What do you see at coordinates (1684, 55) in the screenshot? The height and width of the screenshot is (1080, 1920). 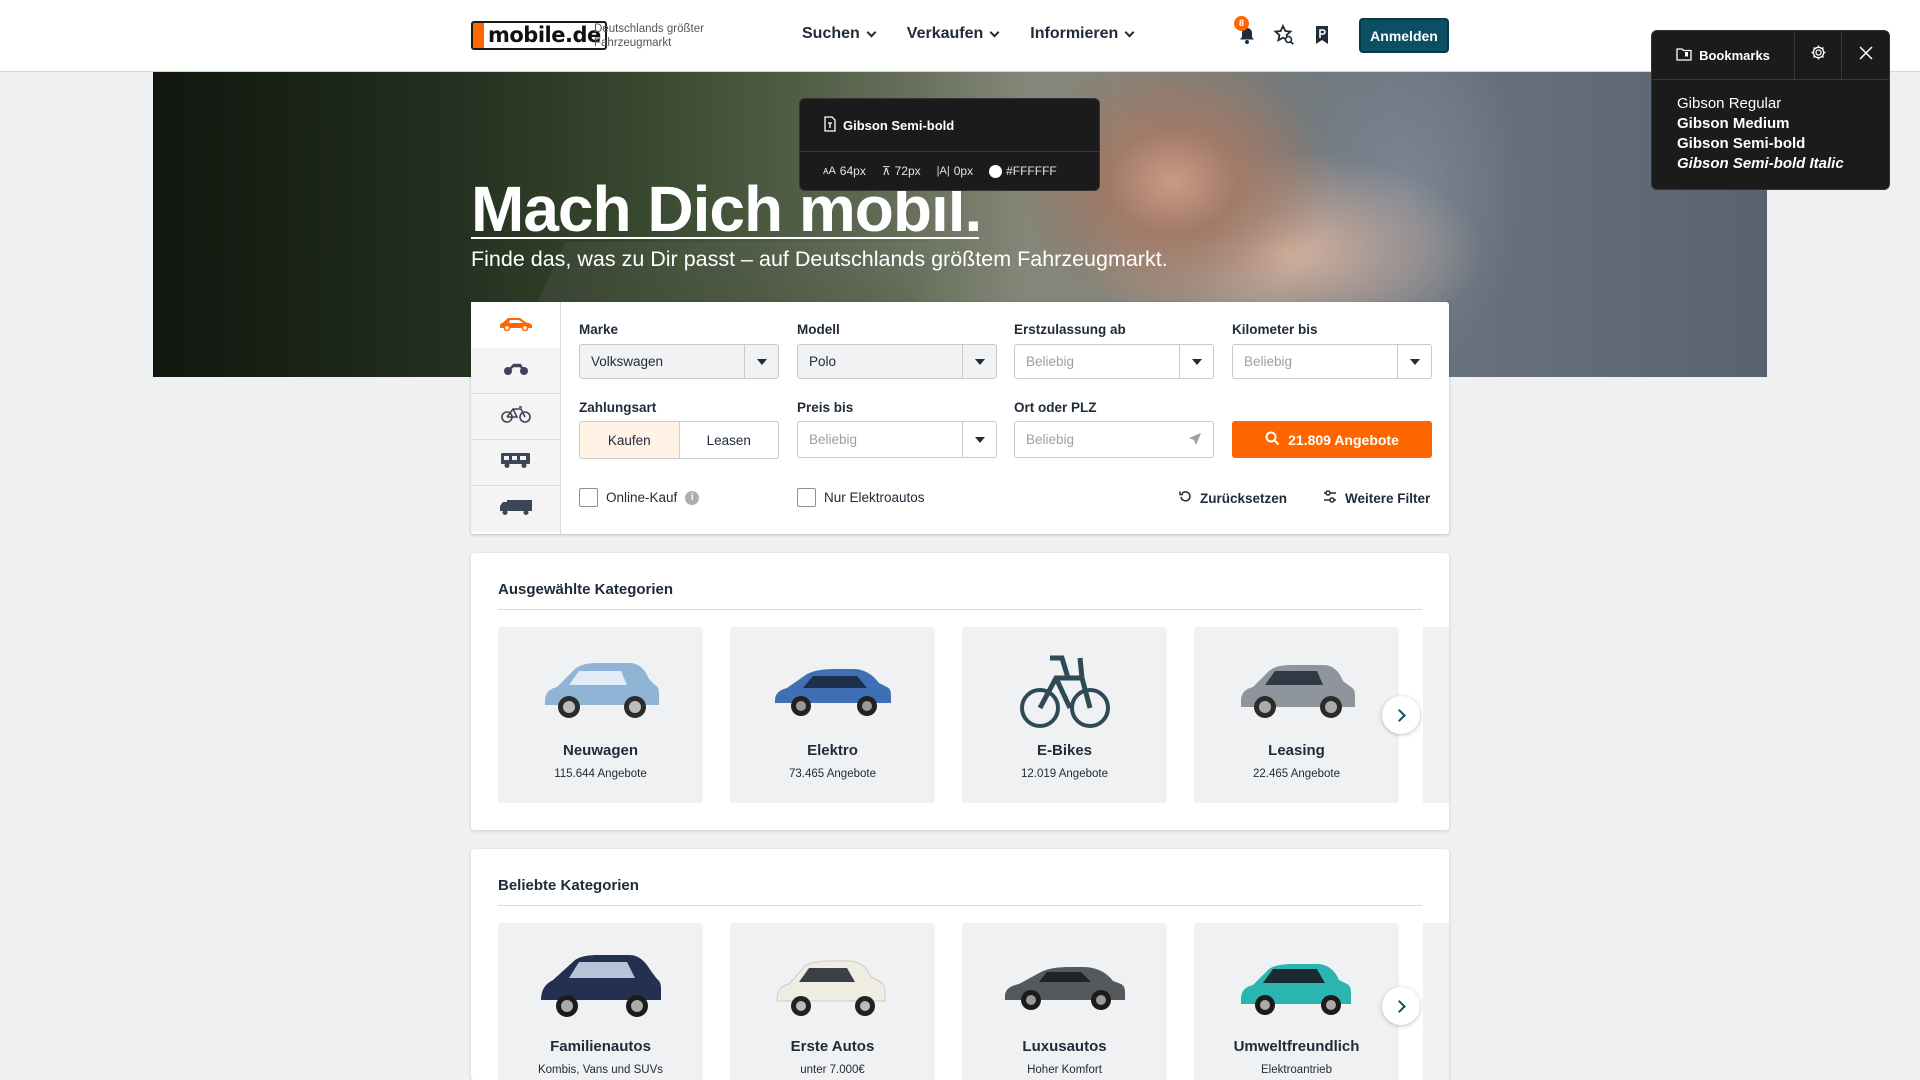 I see `bookmark-folder-icon` at bounding box center [1684, 55].